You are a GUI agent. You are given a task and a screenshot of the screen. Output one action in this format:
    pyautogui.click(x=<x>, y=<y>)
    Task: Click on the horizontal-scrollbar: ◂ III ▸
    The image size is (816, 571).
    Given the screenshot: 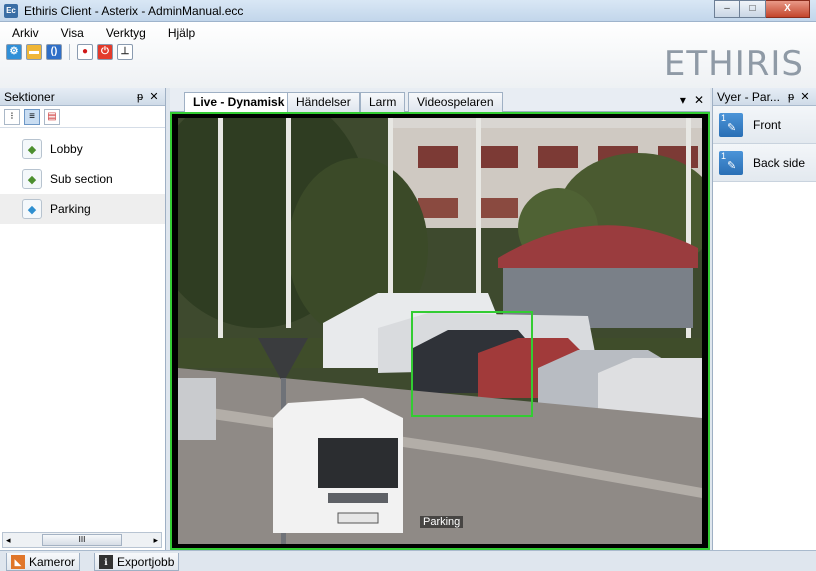 What is the action you would take?
    pyautogui.click(x=82, y=540)
    